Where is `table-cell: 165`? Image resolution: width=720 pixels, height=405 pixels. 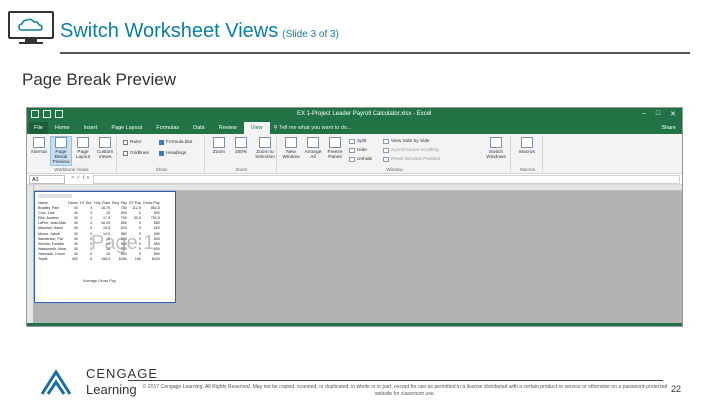 table-cell: 165 is located at coordinates (137, 259).